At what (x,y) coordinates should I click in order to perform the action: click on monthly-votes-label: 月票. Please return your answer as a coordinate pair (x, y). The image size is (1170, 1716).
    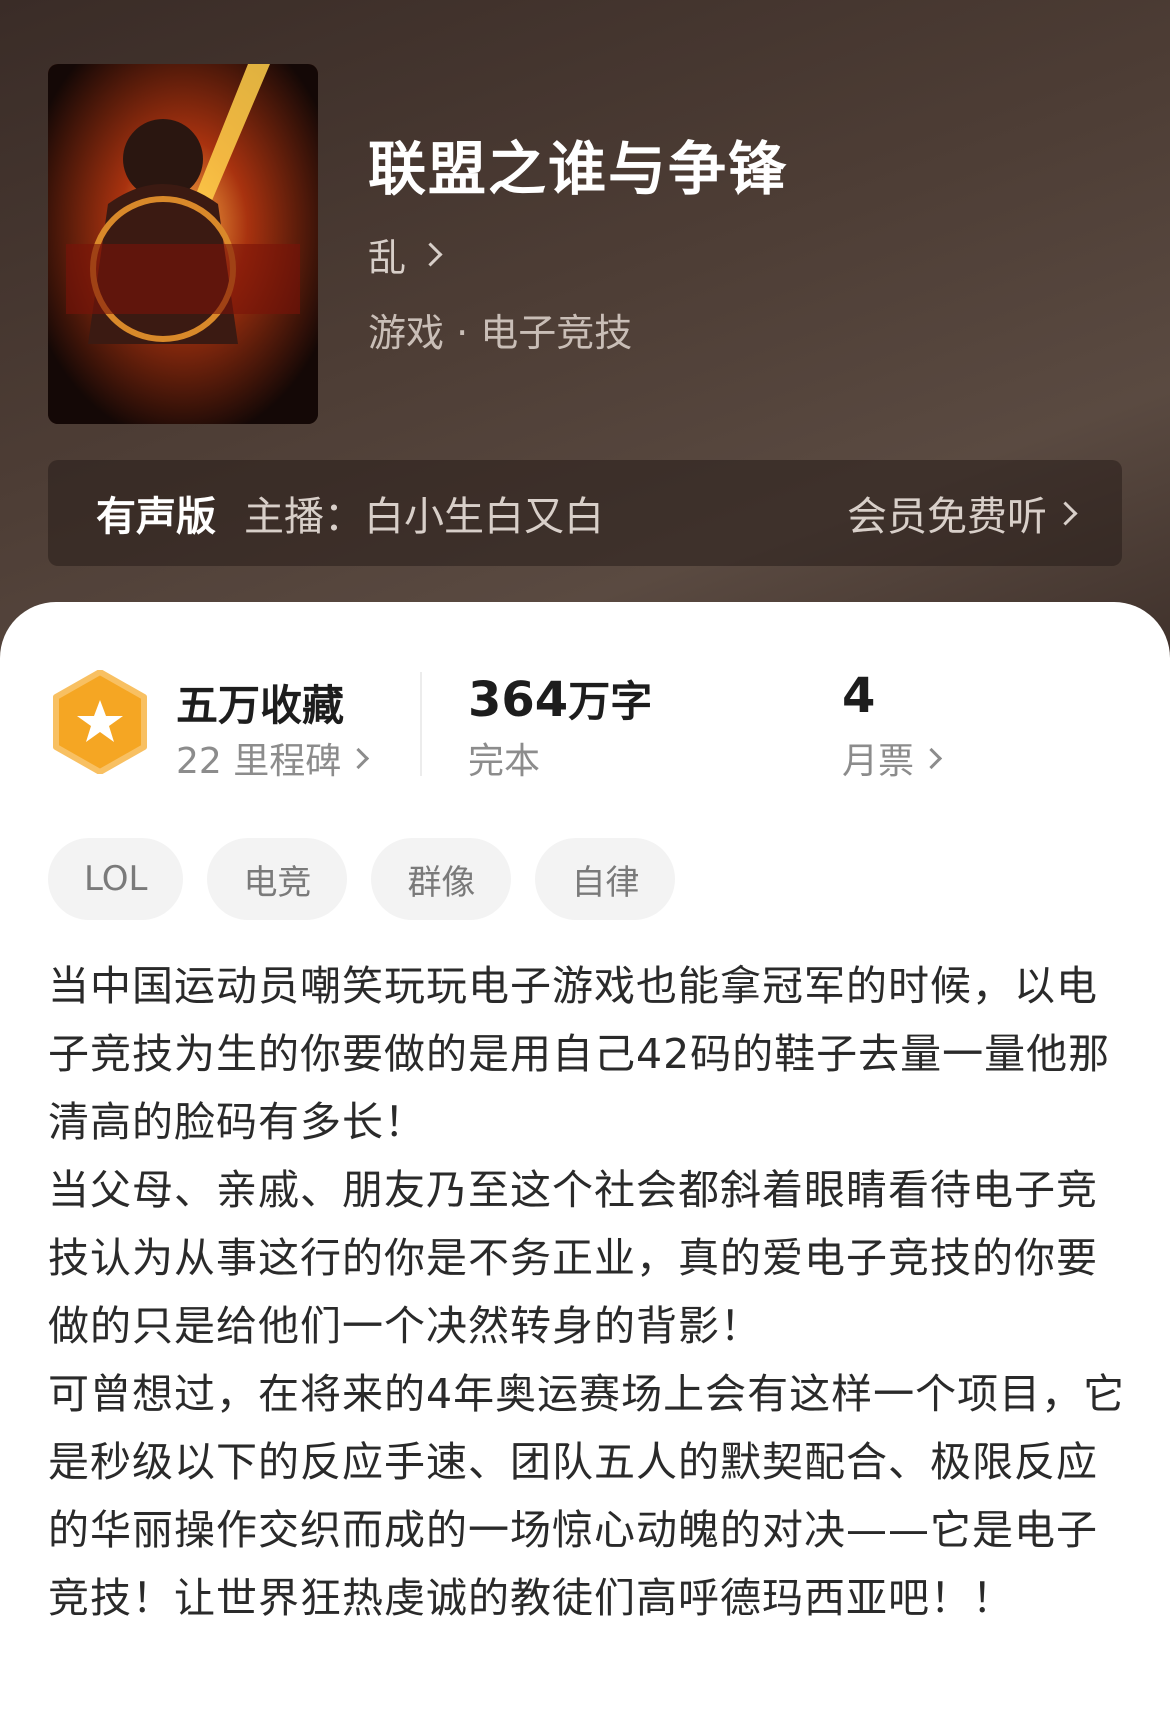
    Looking at the image, I should click on (878, 761).